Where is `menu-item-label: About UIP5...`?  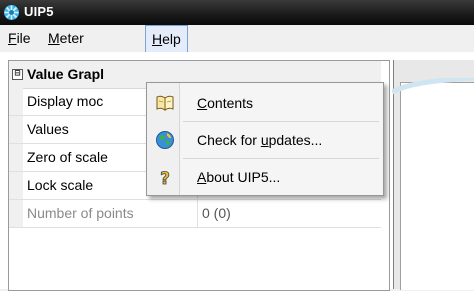 menu-item-label: About UIP5... is located at coordinates (238, 177).